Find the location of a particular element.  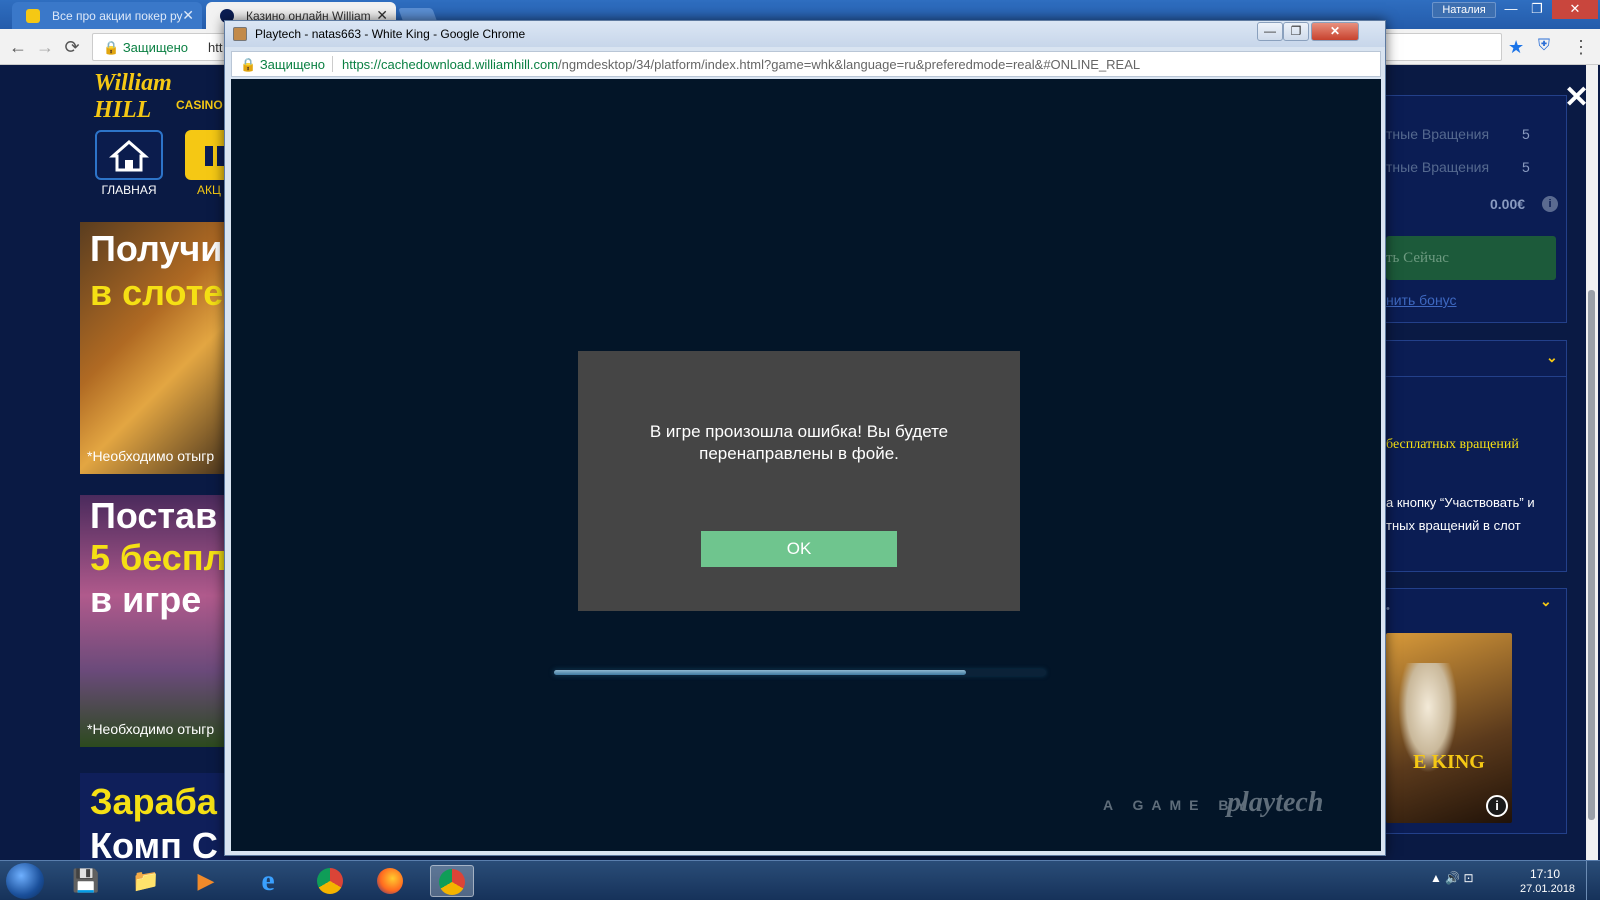

media-player-icon: ▶ is located at coordinates (206, 881).